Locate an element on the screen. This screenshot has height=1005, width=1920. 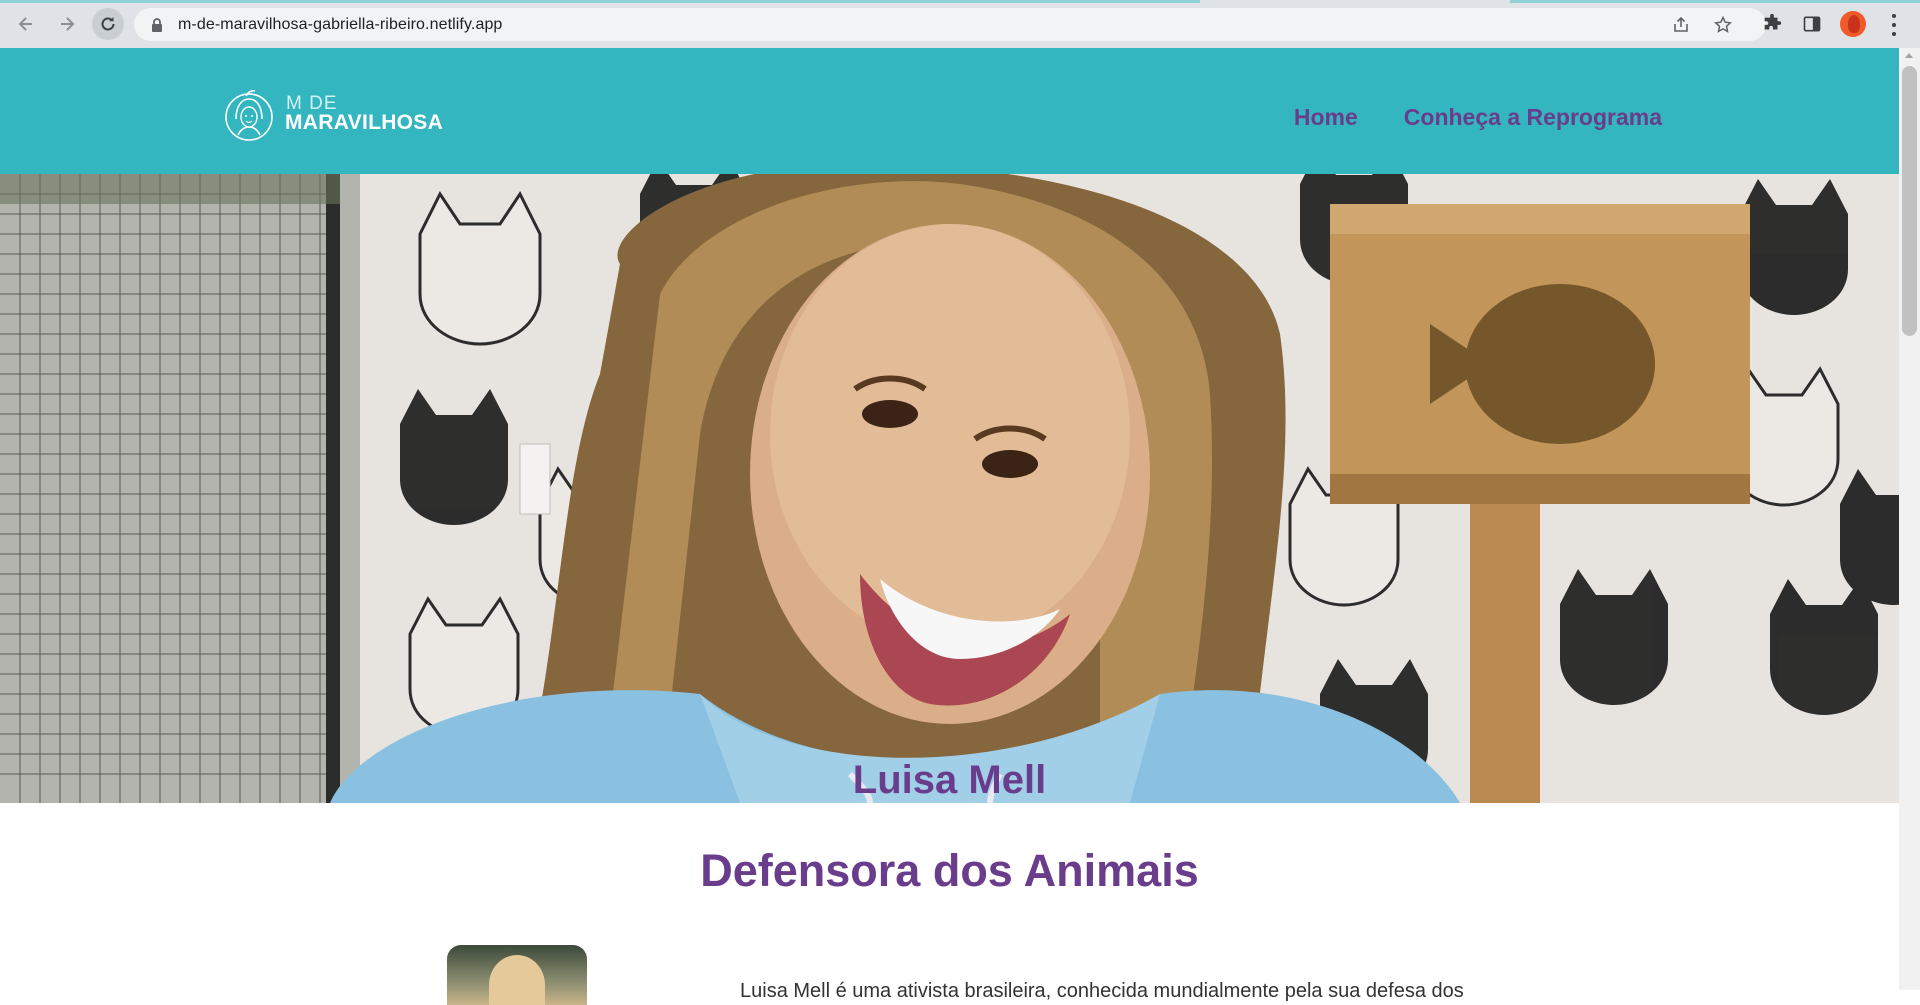
puzzle-icon is located at coordinates (1773, 21).